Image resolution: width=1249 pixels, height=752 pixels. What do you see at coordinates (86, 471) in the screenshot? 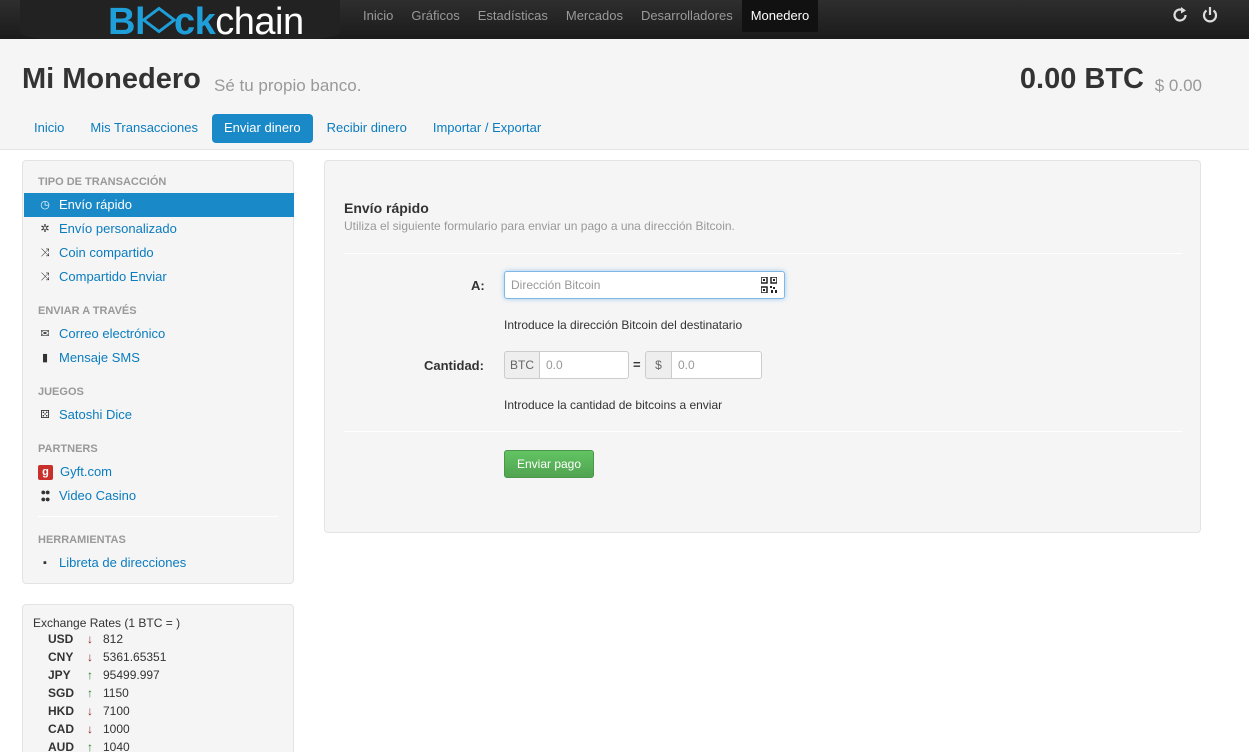
I see `sidebar-item-label: Gyft.com` at bounding box center [86, 471].